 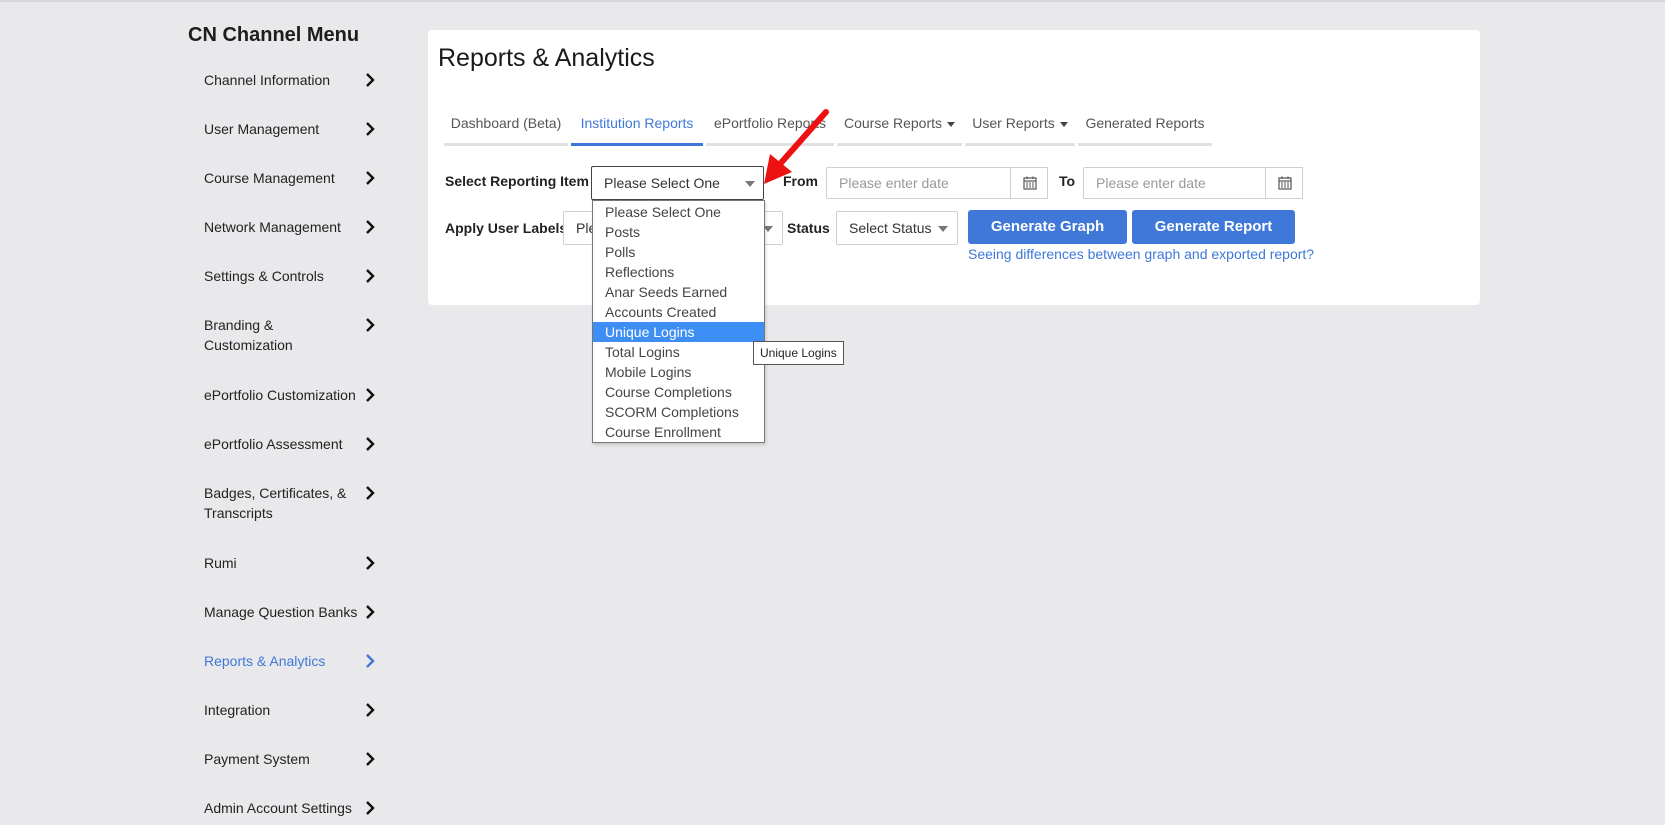 I want to click on to-date-input: Please enter date, so click(x=1175, y=183).